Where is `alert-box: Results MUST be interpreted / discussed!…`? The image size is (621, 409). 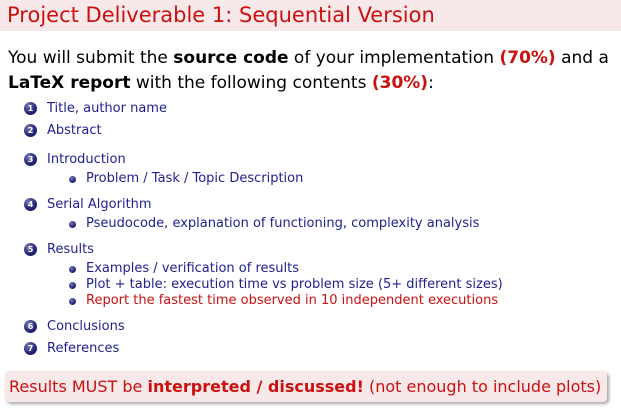
alert-box: Results MUST be interpreted / discussed!… is located at coordinates (306, 386).